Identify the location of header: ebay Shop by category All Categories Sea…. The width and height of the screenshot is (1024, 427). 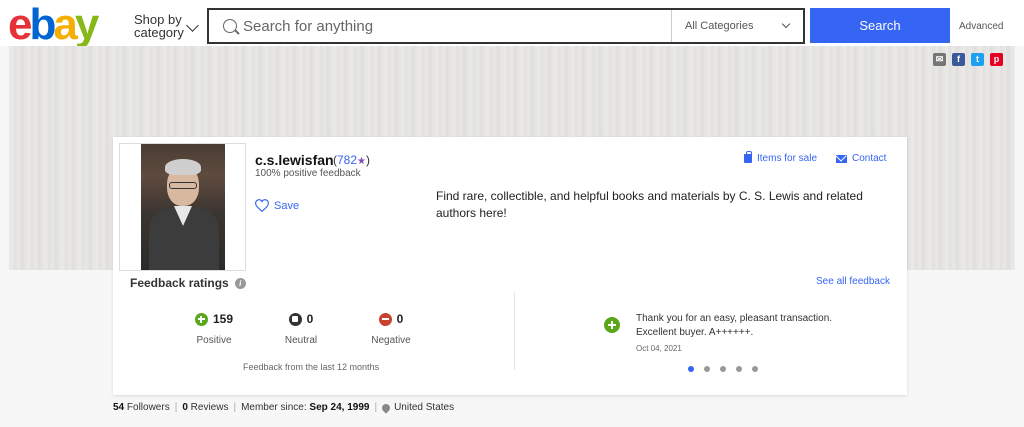
(512, 23).